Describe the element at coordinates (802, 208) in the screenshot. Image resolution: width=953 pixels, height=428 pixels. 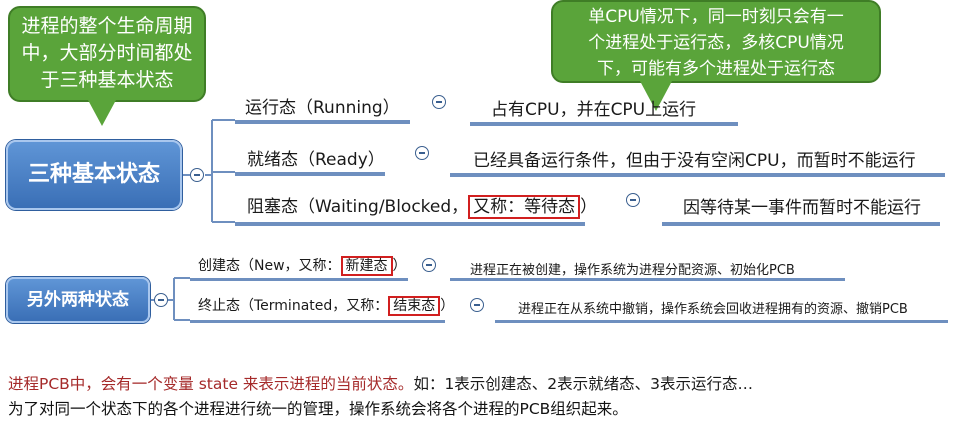
I see `state-desc-blocked: 因等待某一事件而暂时不能运行` at that location.